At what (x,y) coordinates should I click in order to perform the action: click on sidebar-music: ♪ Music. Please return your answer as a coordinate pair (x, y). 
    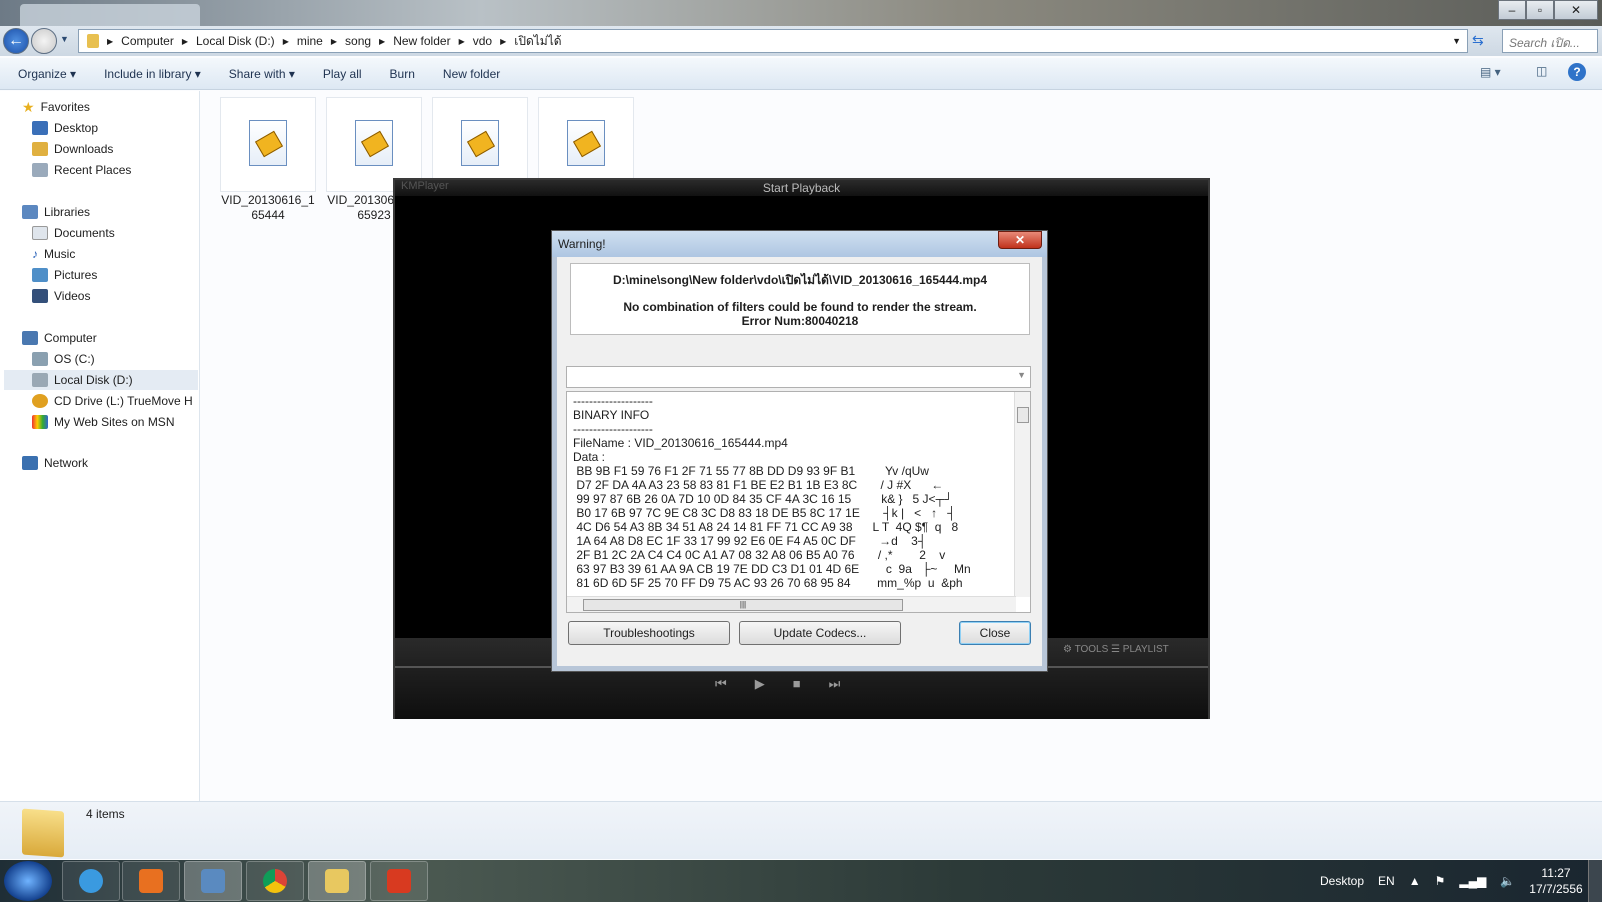
    Looking at the image, I should click on (120, 254).